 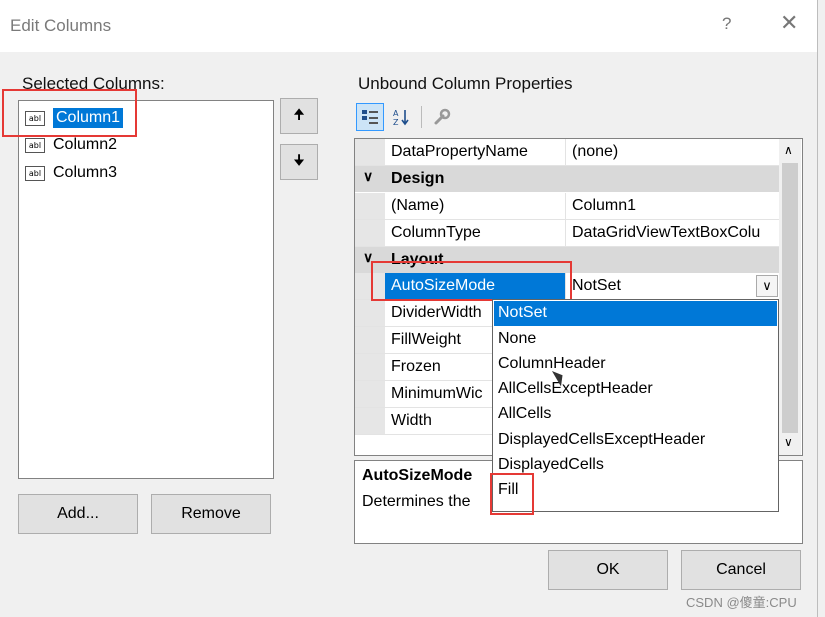 What do you see at coordinates (596, 285) in the screenshot?
I see `property-value: NotSet` at bounding box center [596, 285].